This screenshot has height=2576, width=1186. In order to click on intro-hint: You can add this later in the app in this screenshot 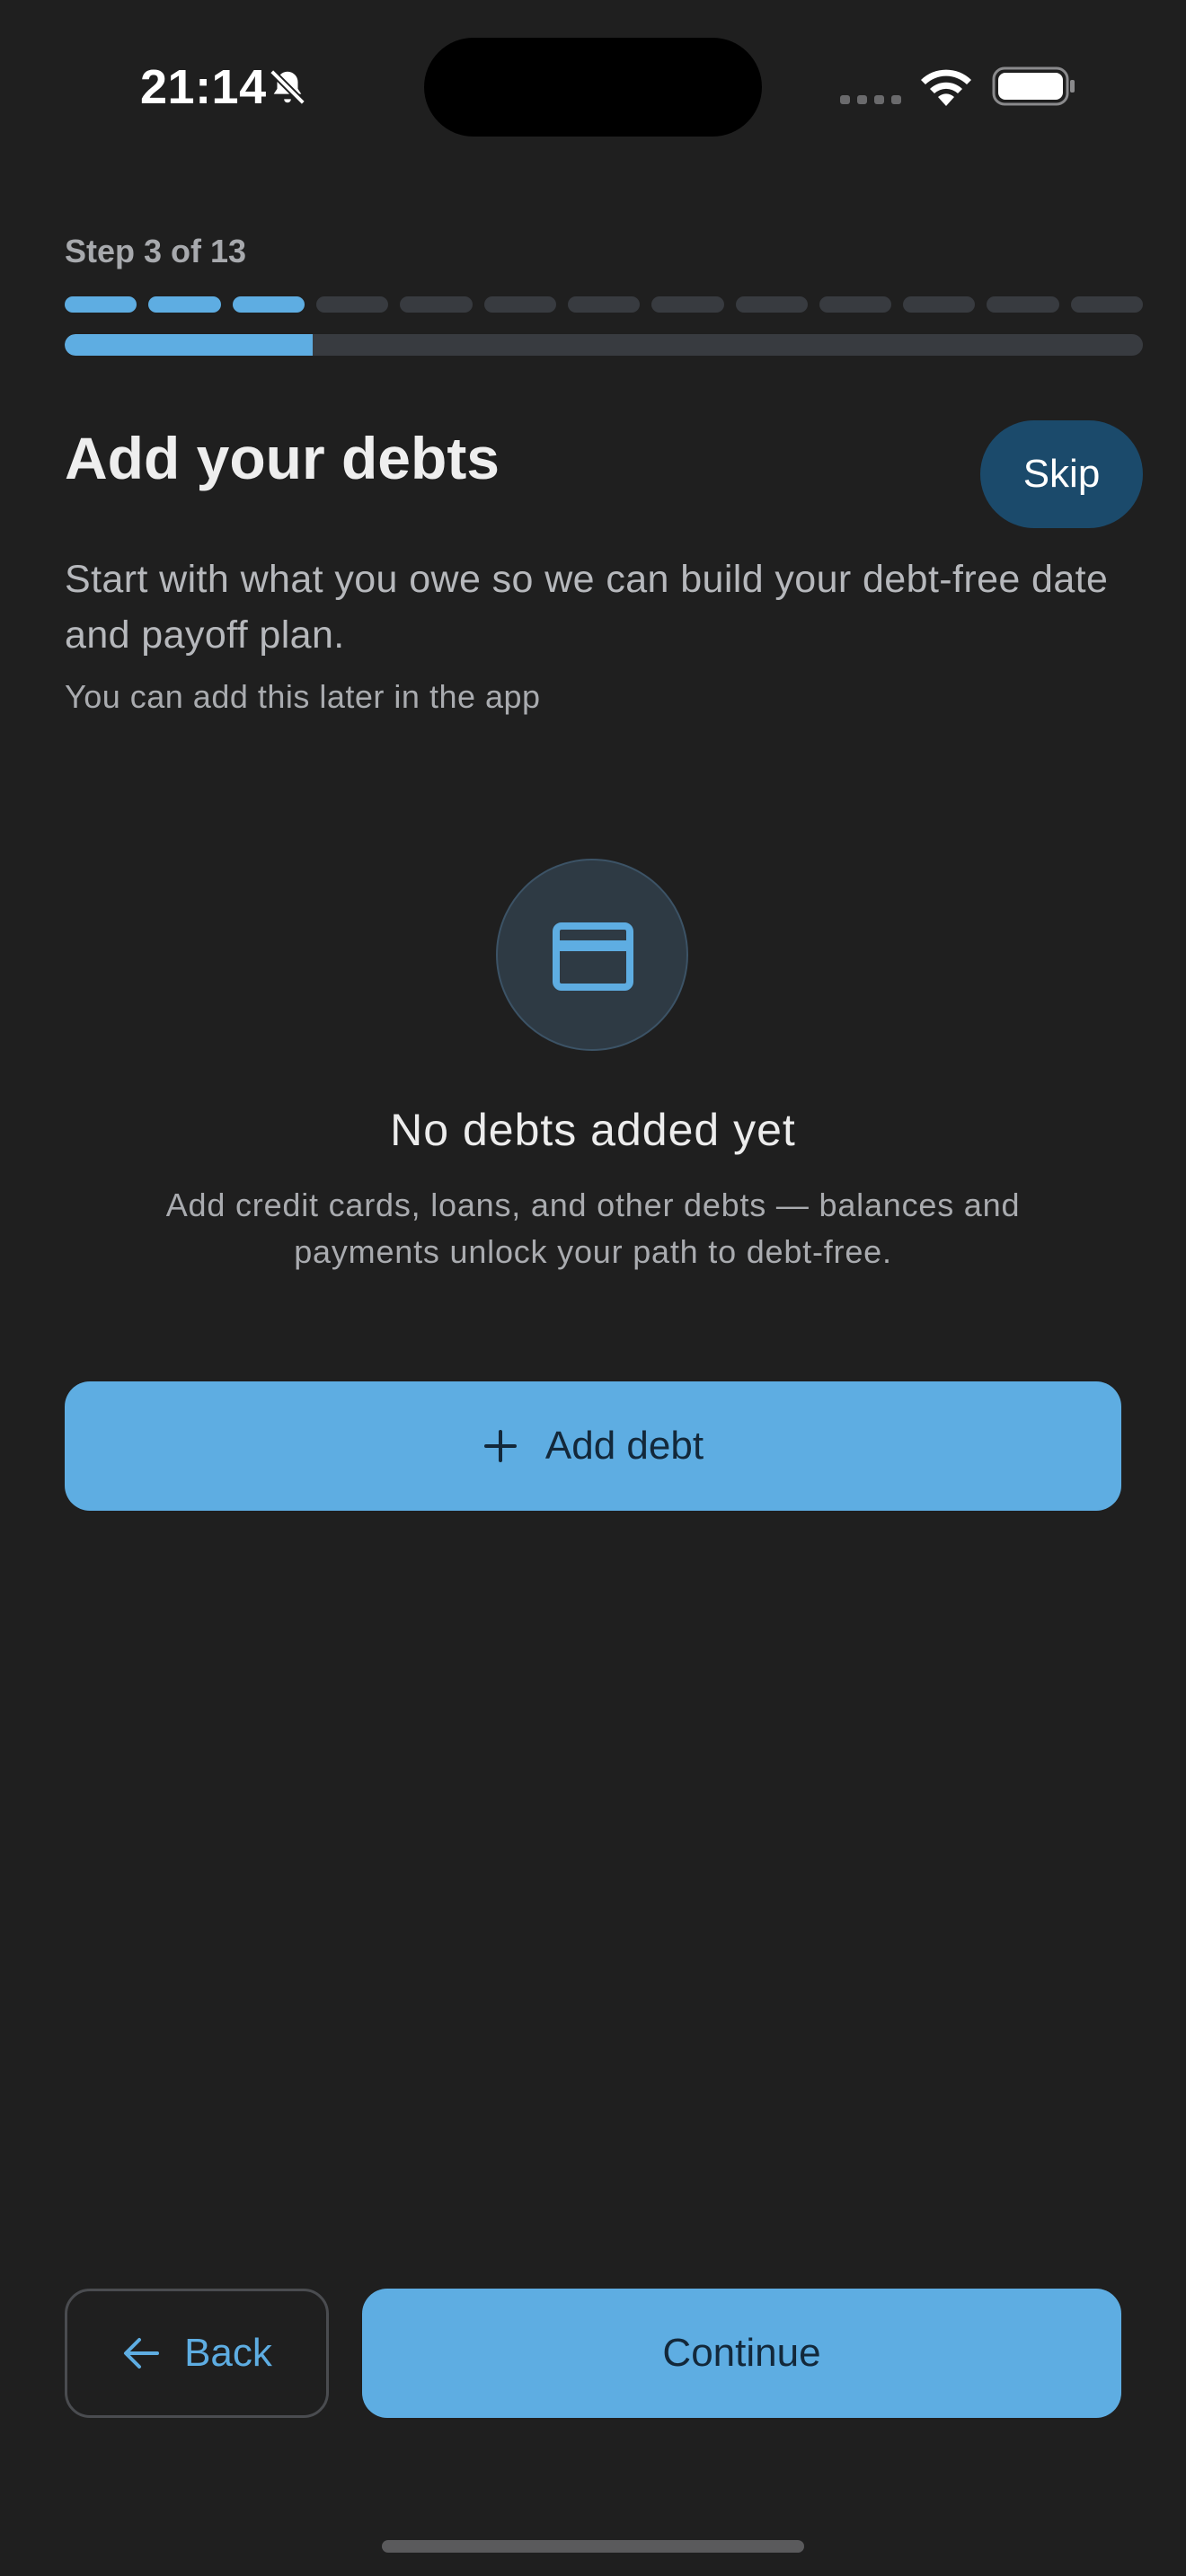, I will do `click(303, 696)`.